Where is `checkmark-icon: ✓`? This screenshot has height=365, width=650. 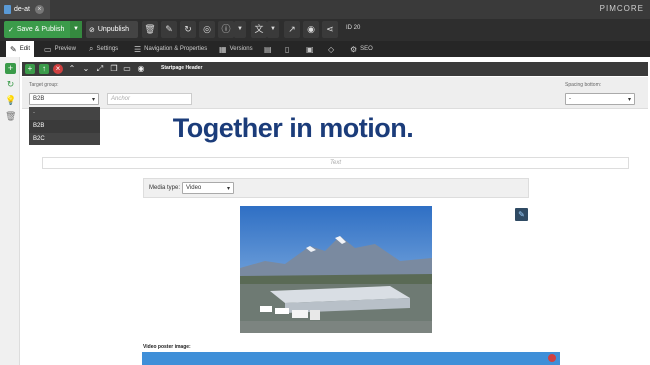
checkmark-icon: ✓ is located at coordinates (11, 30).